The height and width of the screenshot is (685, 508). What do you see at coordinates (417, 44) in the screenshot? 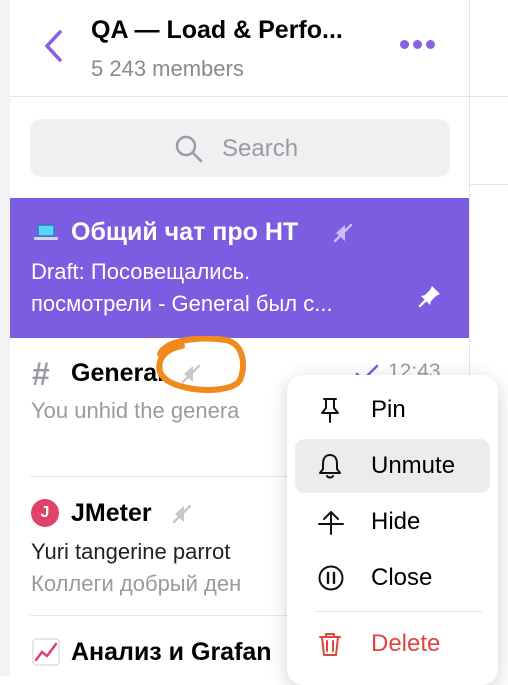
I see `more-options-icon` at bounding box center [417, 44].